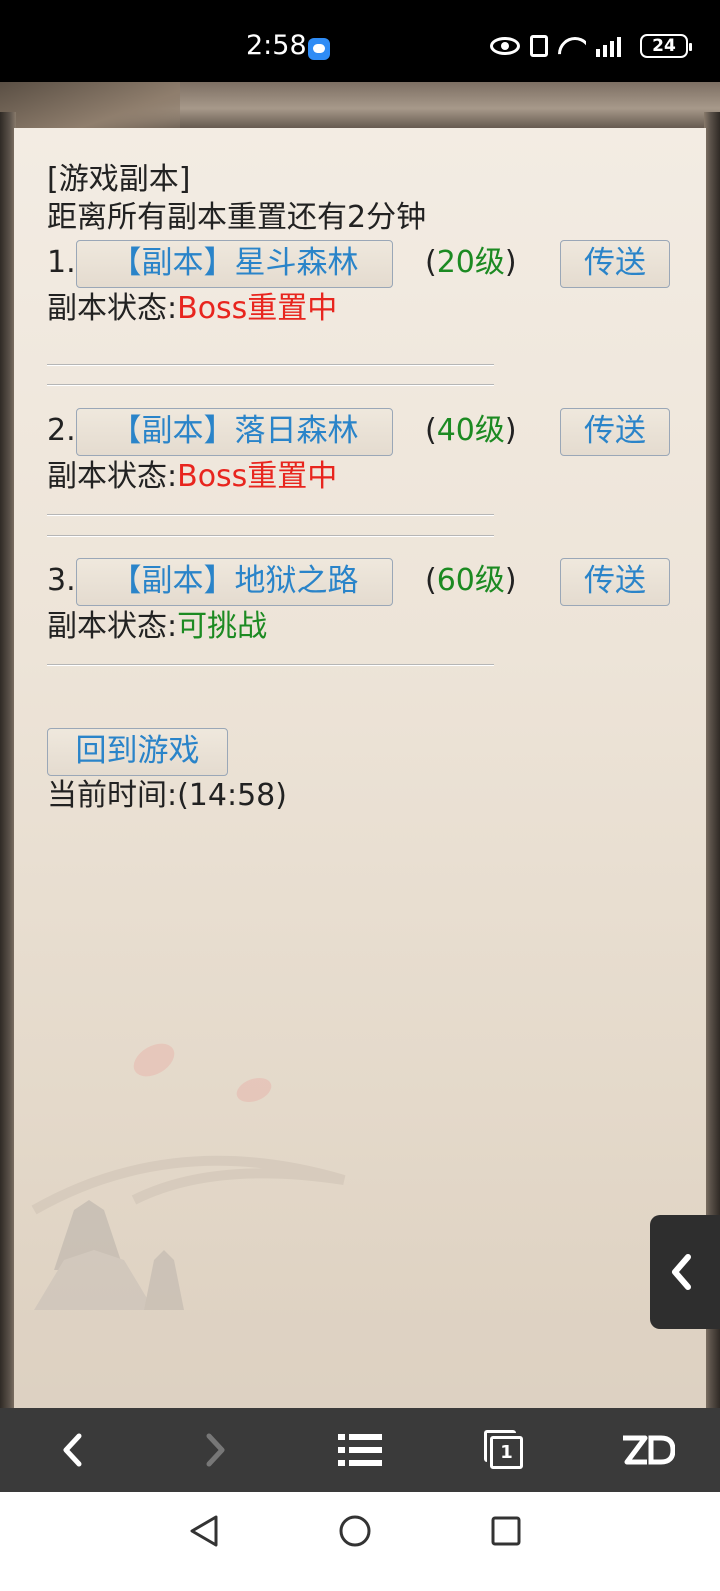 The width and height of the screenshot is (720, 1591). I want to click on tabs-button: 1, so click(504, 1450).